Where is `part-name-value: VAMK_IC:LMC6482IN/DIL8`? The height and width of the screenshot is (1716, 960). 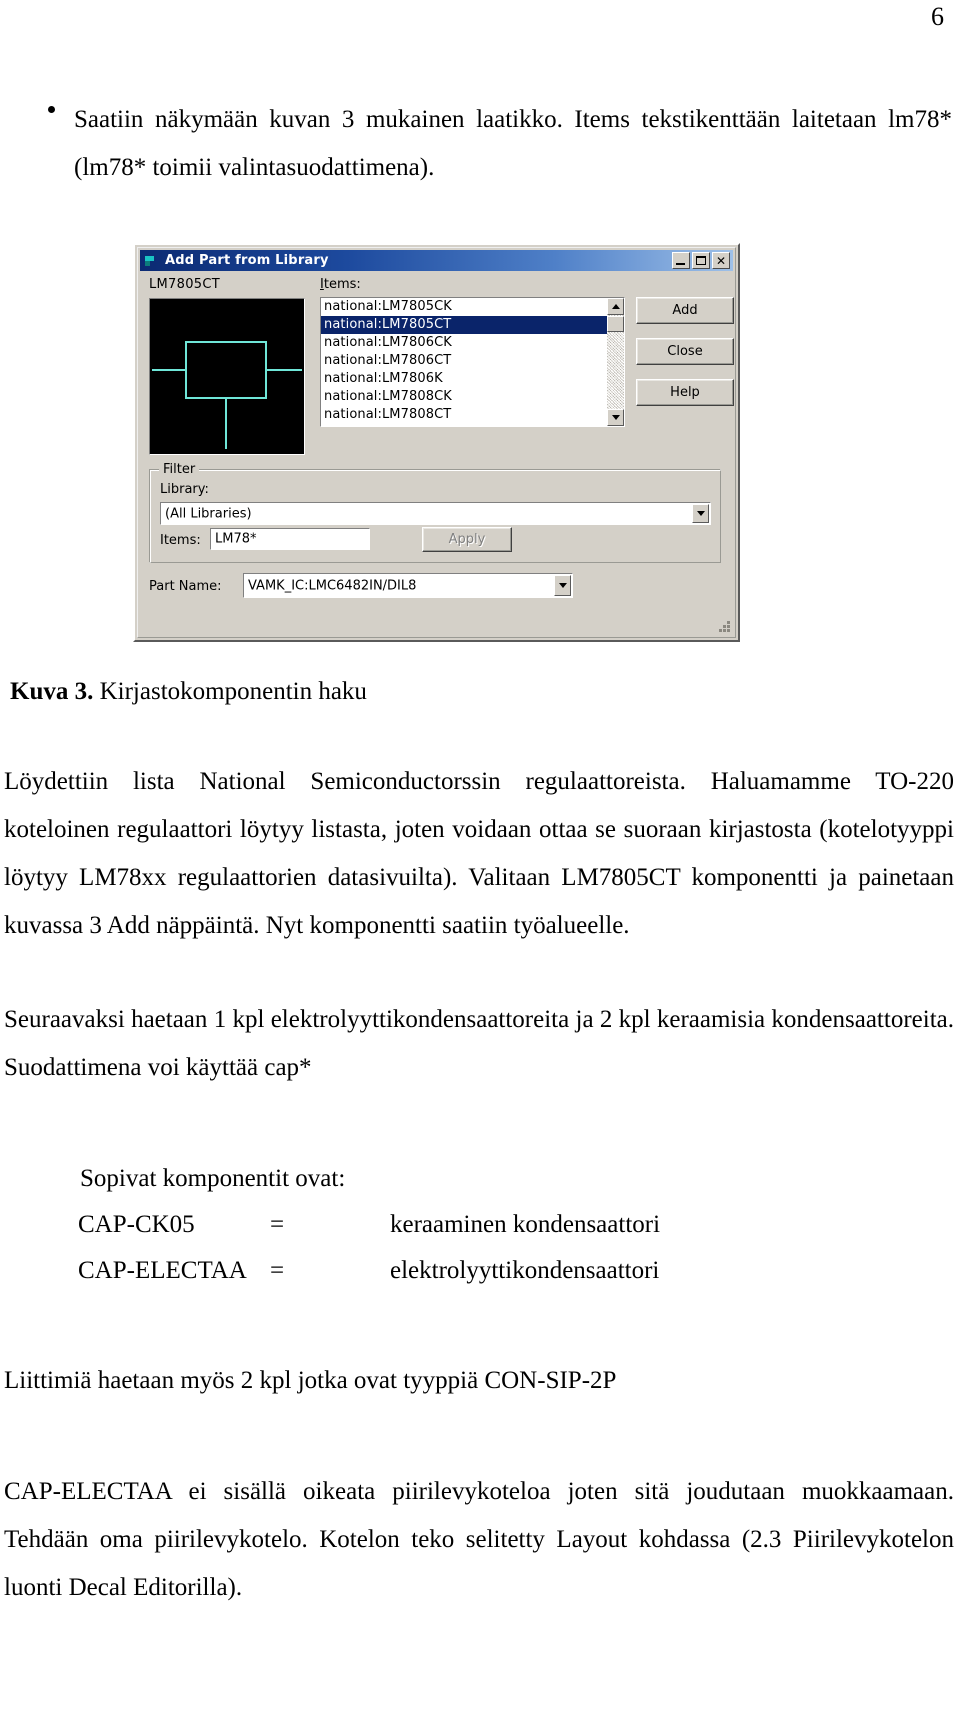 part-name-value: VAMK_IC:LMC6482IN/DIL8 is located at coordinates (332, 585).